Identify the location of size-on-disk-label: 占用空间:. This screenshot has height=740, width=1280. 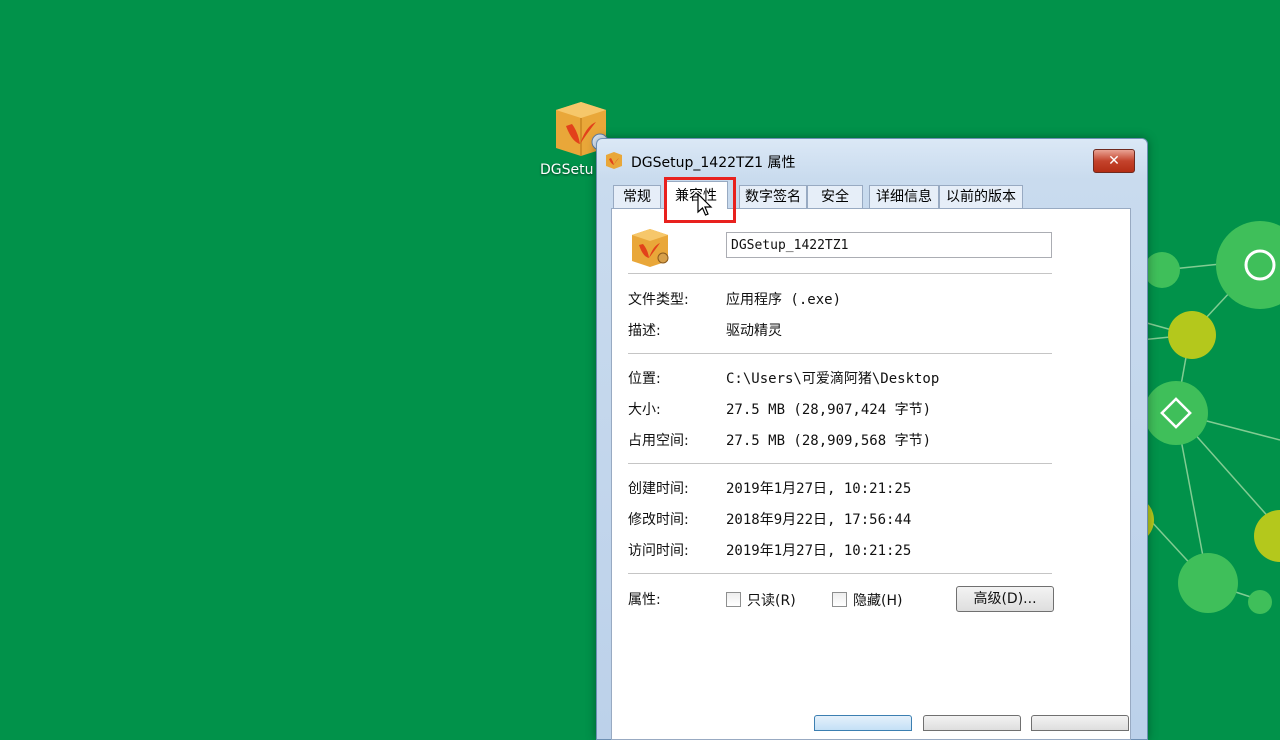
(658, 441).